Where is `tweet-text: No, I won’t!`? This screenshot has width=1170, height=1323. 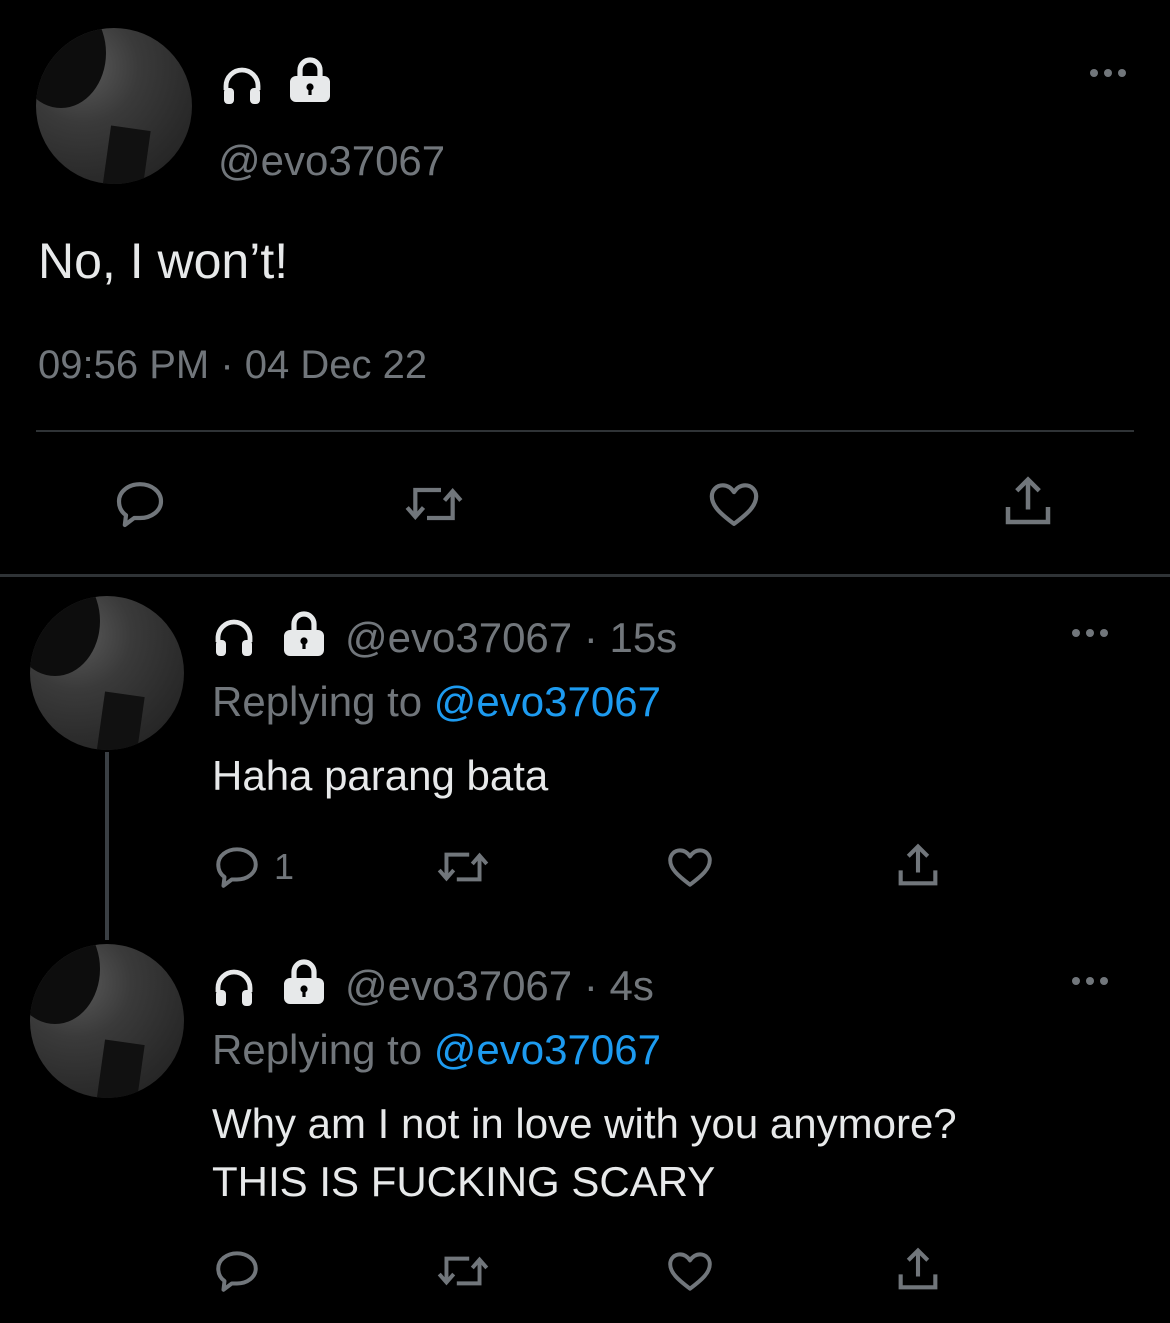
tweet-text: No, I won’t! is located at coordinates (163, 261).